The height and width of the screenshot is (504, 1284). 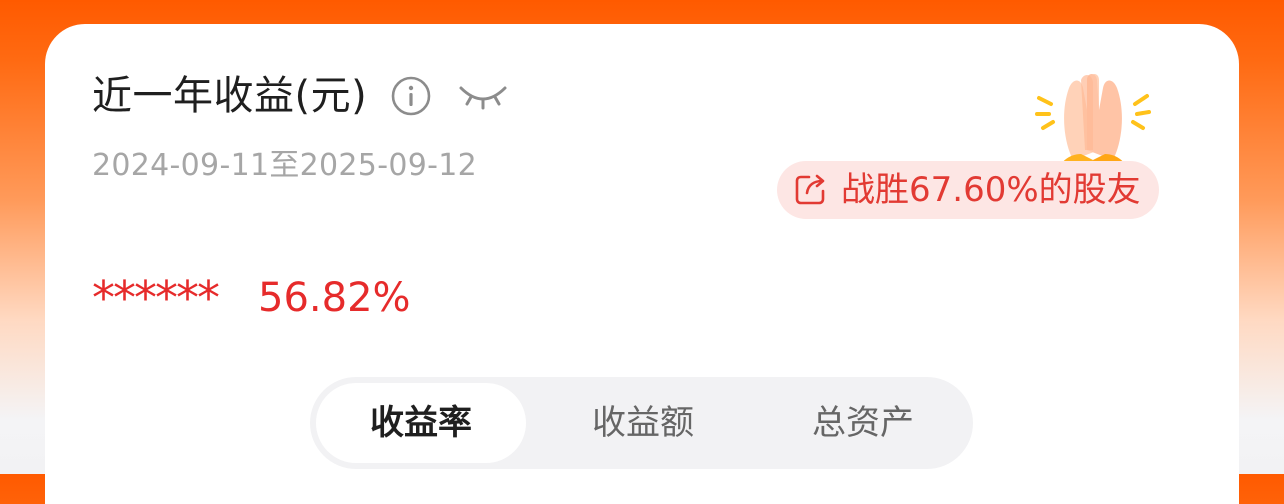 I want to click on tab-bar: 收益率 收益额 总资产, so click(x=641, y=423).